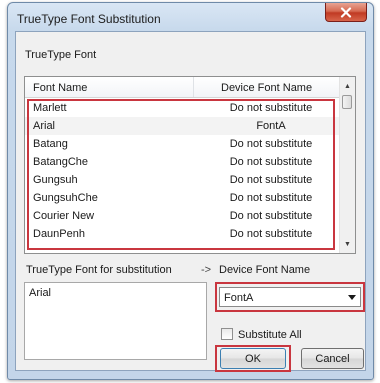 The height and width of the screenshot is (383, 380). I want to click on chevron-down-icon, so click(352, 297).